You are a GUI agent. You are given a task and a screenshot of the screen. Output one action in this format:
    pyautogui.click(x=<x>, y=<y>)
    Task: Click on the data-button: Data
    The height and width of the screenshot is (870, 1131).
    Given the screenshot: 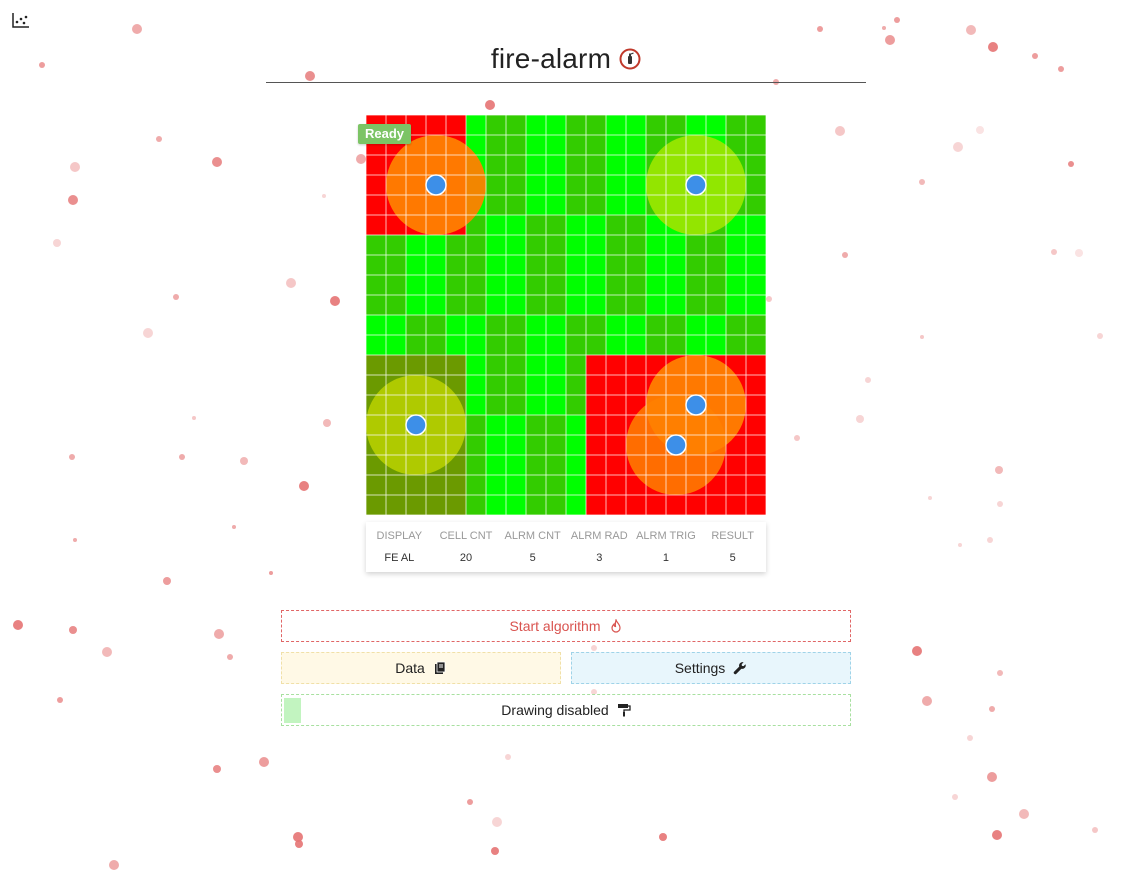 What is the action you would take?
    pyautogui.click(x=421, y=668)
    